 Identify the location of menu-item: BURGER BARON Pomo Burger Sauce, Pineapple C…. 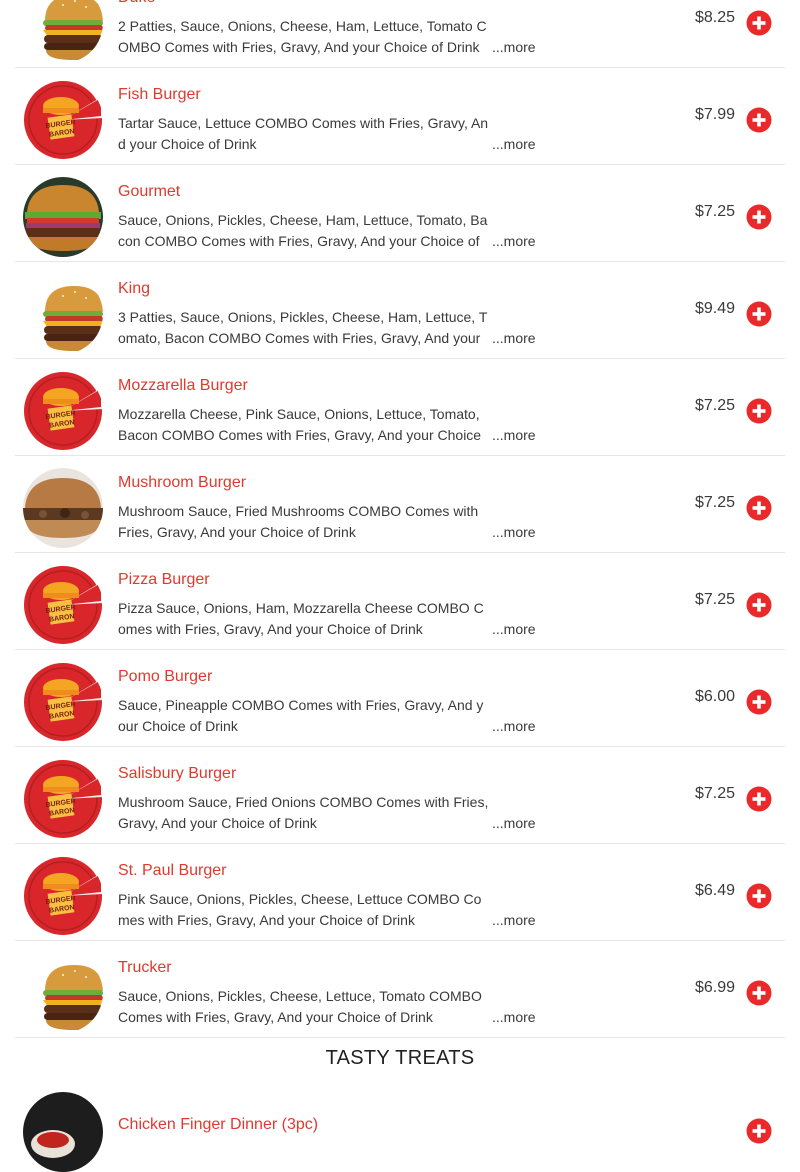
(400, 698).